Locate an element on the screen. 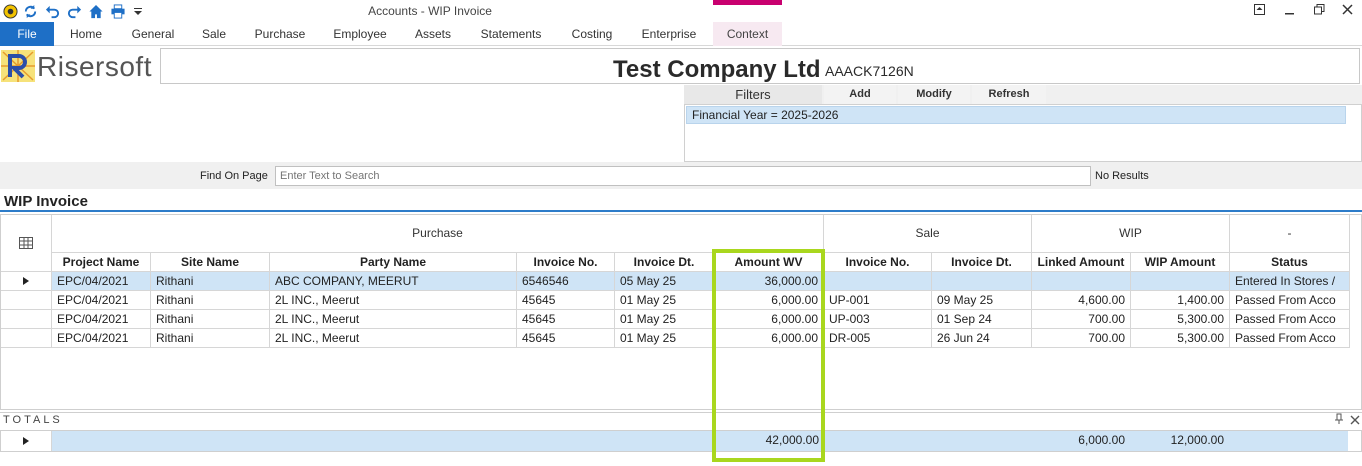 The image size is (1362, 466). add-filter-button: Add is located at coordinates (860, 94).